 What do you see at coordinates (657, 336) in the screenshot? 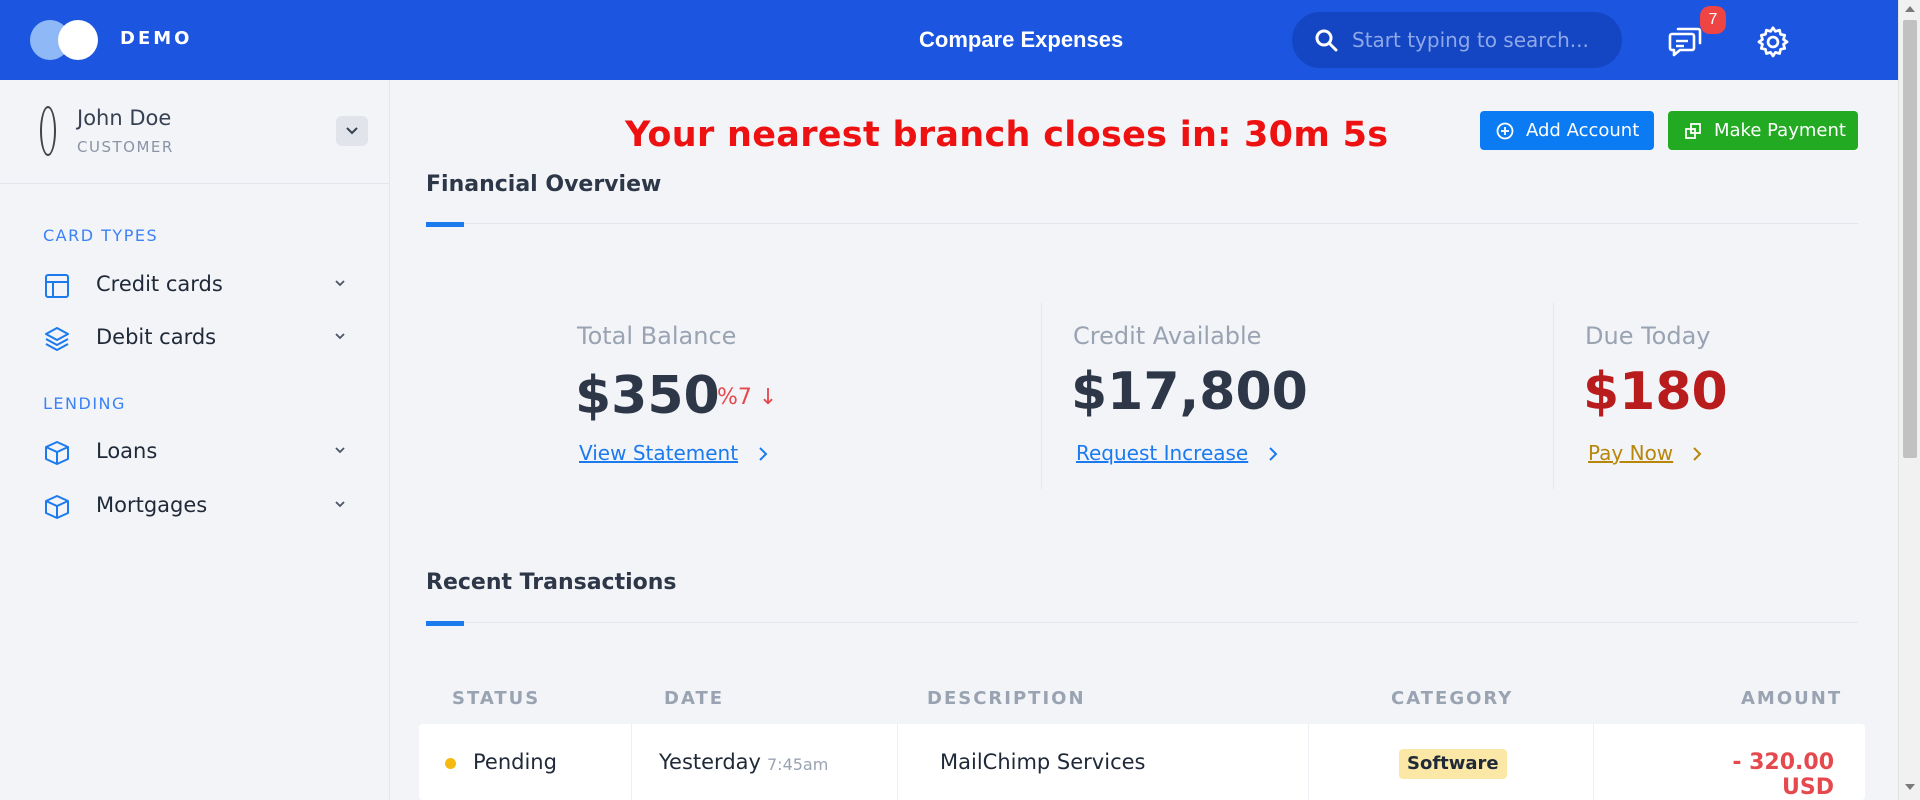
I see `total-balance-label: Total Balance` at bounding box center [657, 336].